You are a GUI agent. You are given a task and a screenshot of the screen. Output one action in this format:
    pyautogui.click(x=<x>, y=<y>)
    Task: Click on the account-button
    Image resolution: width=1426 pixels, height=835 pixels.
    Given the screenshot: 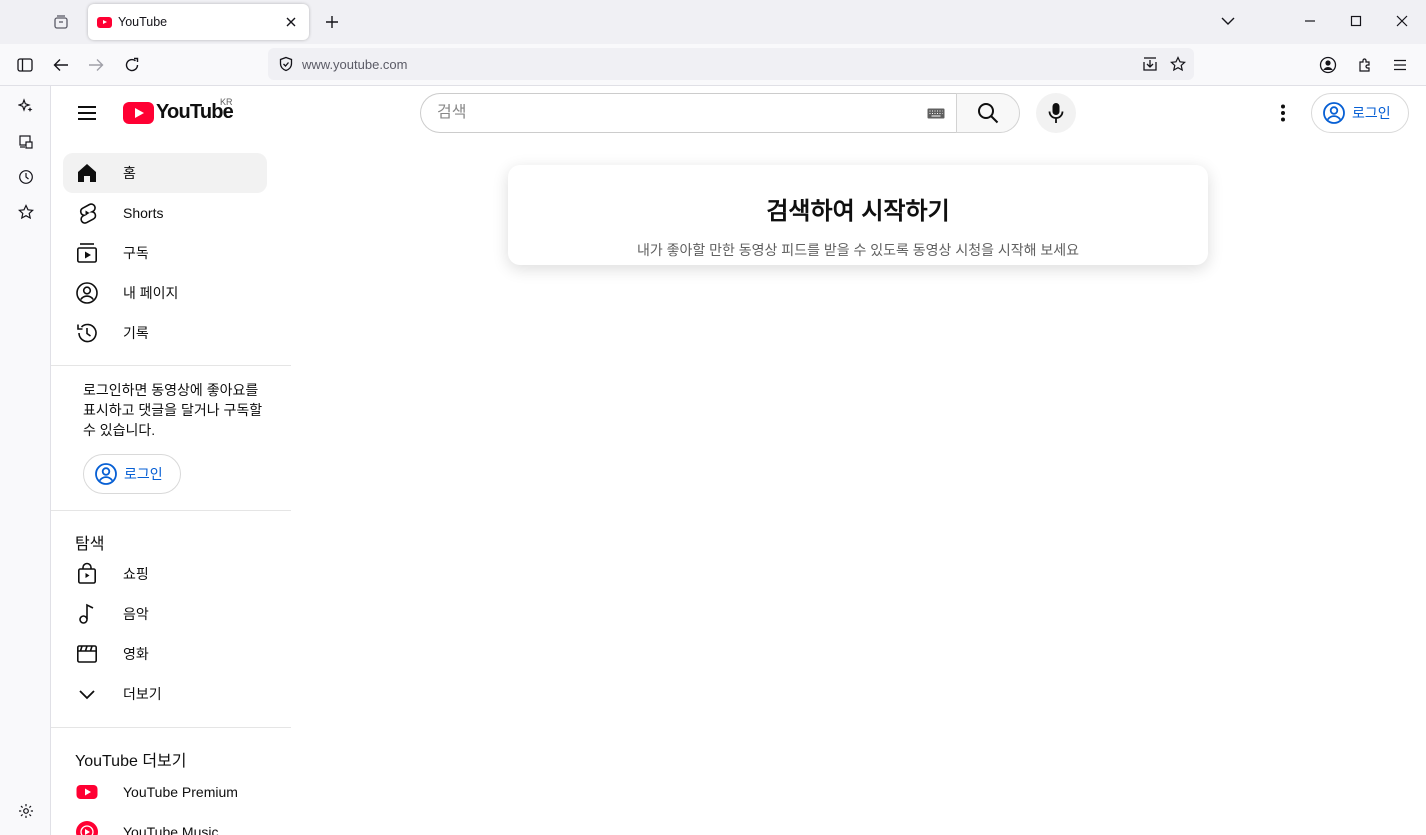 What is the action you would take?
    pyautogui.click(x=1328, y=65)
    